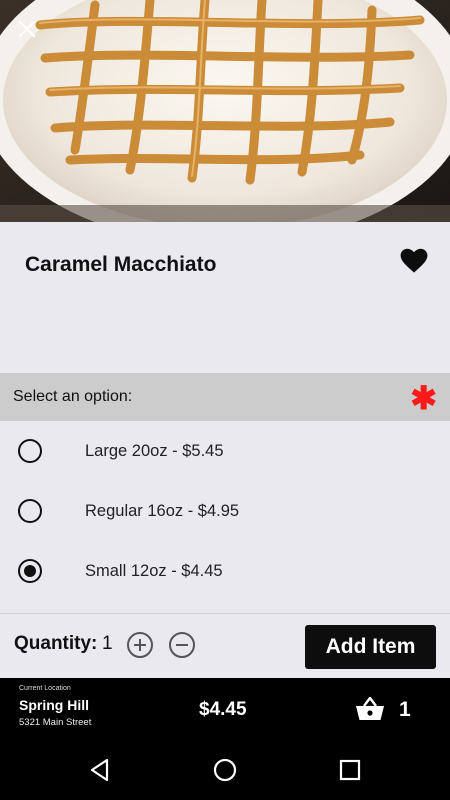 The width and height of the screenshot is (450, 800). What do you see at coordinates (55, 722) in the screenshot?
I see `location-address: 5321 Main Street` at bounding box center [55, 722].